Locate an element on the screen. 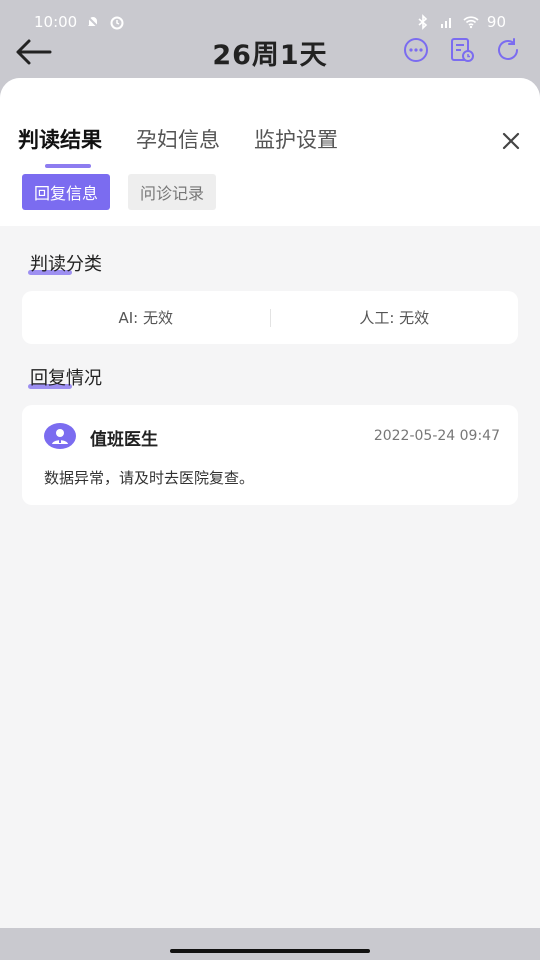 Image resolution: width=540 pixels, height=960 pixels. tab-label: 监护设置 is located at coordinates (296, 140).